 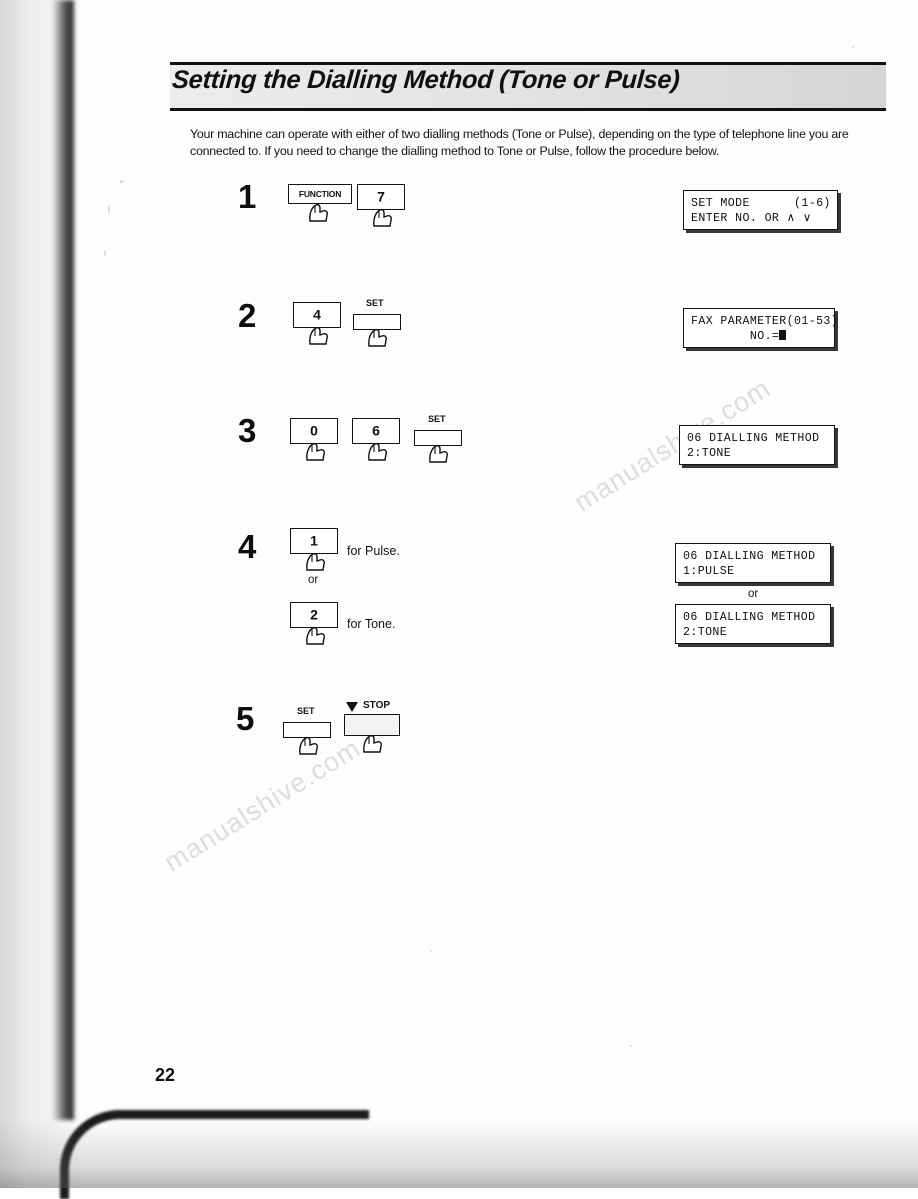 What do you see at coordinates (320, 194) in the screenshot?
I see `function-key-label: FUNCTION` at bounding box center [320, 194].